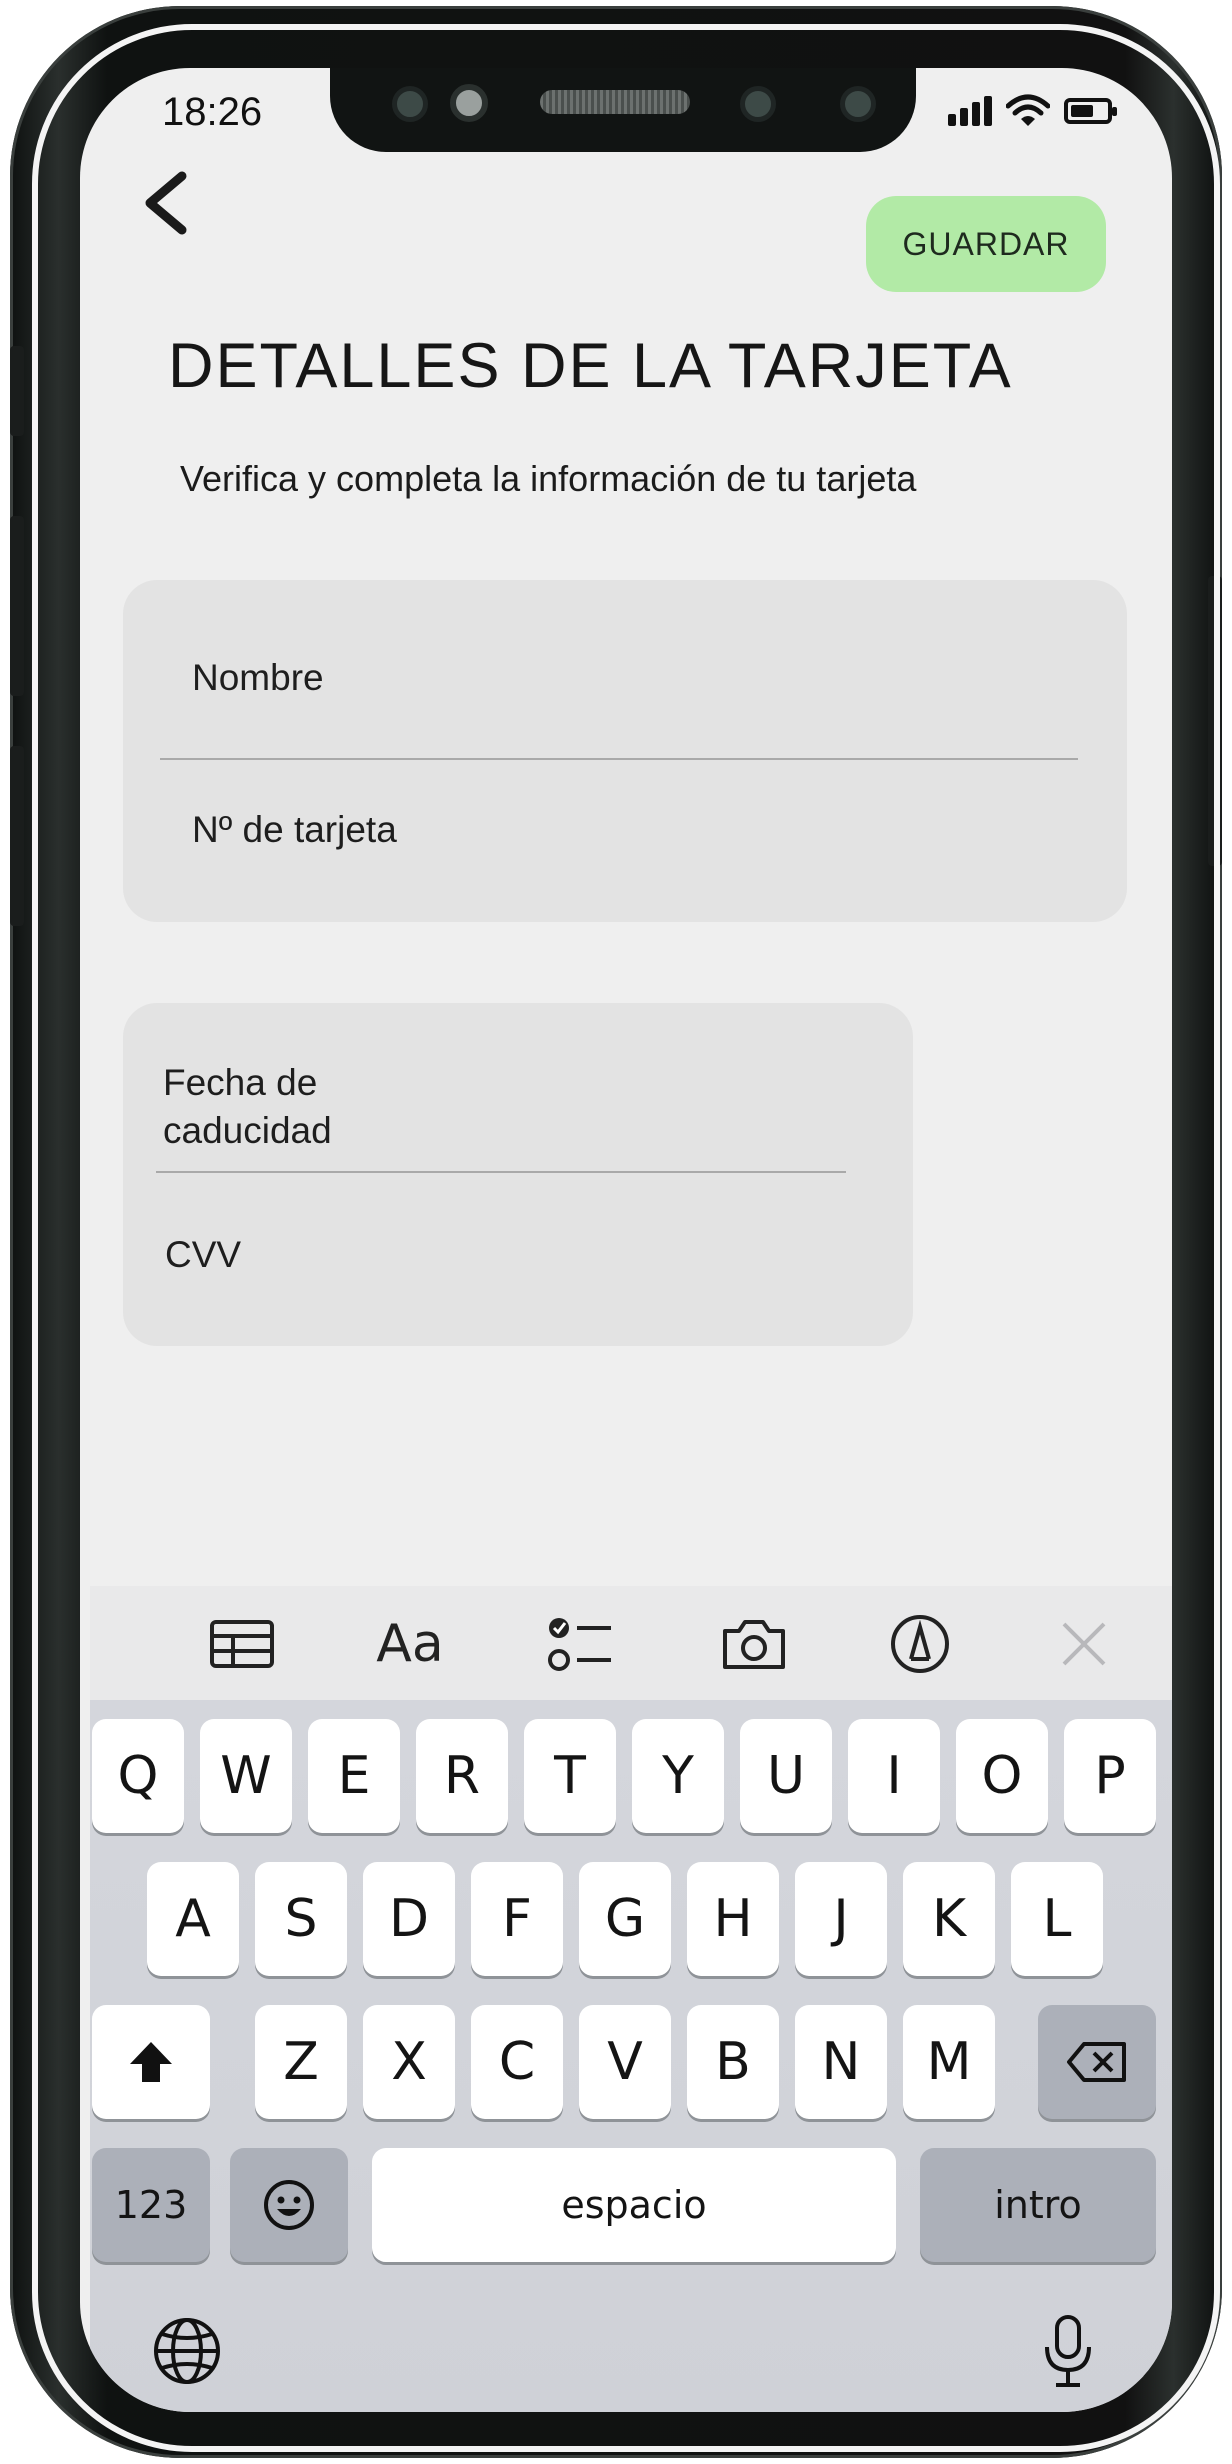 The width and height of the screenshot is (1232, 2464). I want to click on key-k: K, so click(949, 1919).